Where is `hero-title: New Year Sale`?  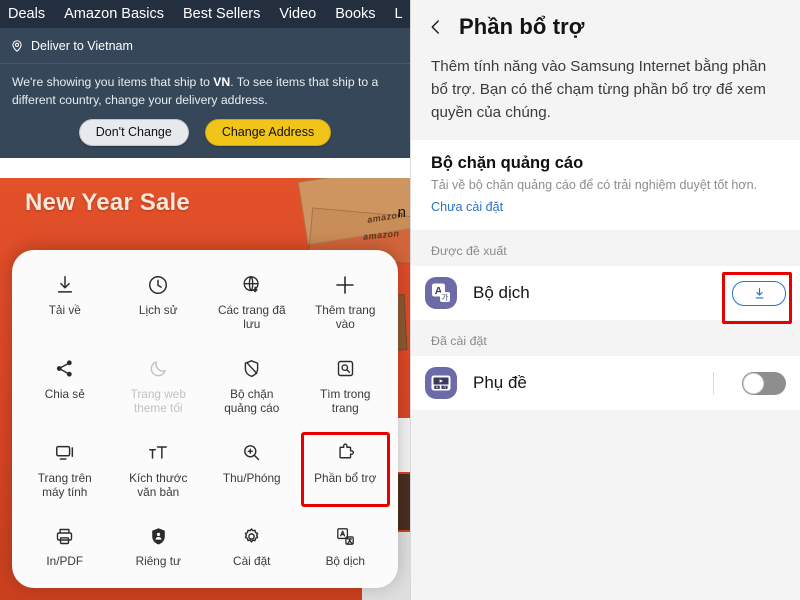
hero-title: New Year Sale is located at coordinates (107, 202).